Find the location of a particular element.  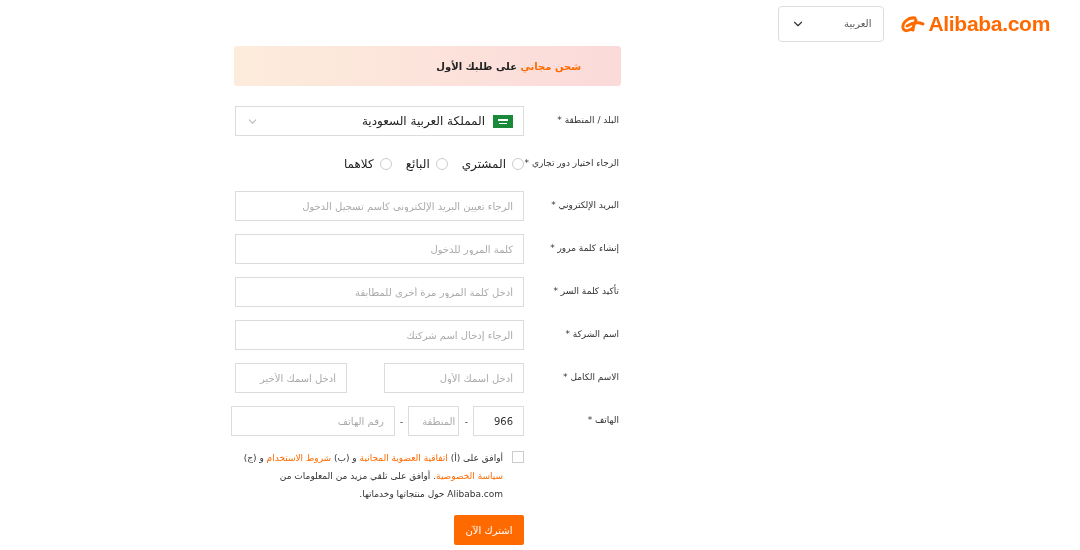

role-radio: المشتري is located at coordinates (492, 164).